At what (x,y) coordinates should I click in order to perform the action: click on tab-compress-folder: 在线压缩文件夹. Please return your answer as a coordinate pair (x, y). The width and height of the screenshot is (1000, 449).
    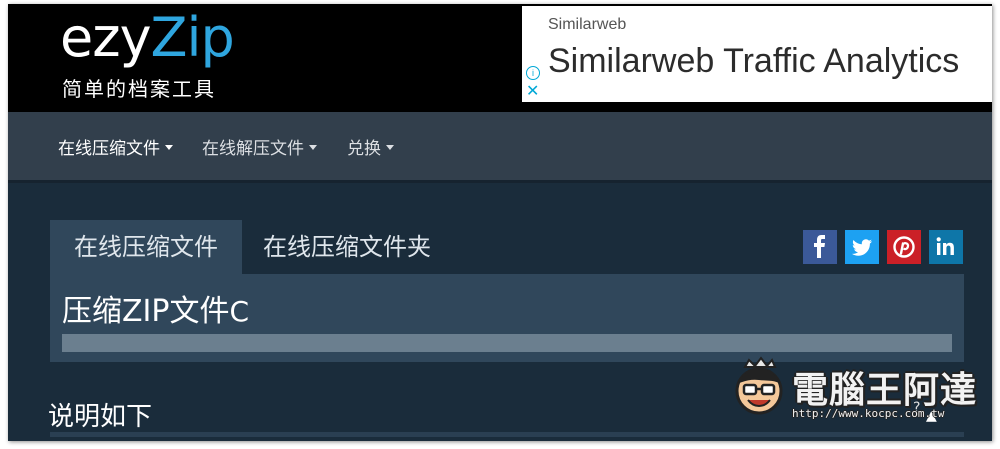
    Looking at the image, I should click on (347, 247).